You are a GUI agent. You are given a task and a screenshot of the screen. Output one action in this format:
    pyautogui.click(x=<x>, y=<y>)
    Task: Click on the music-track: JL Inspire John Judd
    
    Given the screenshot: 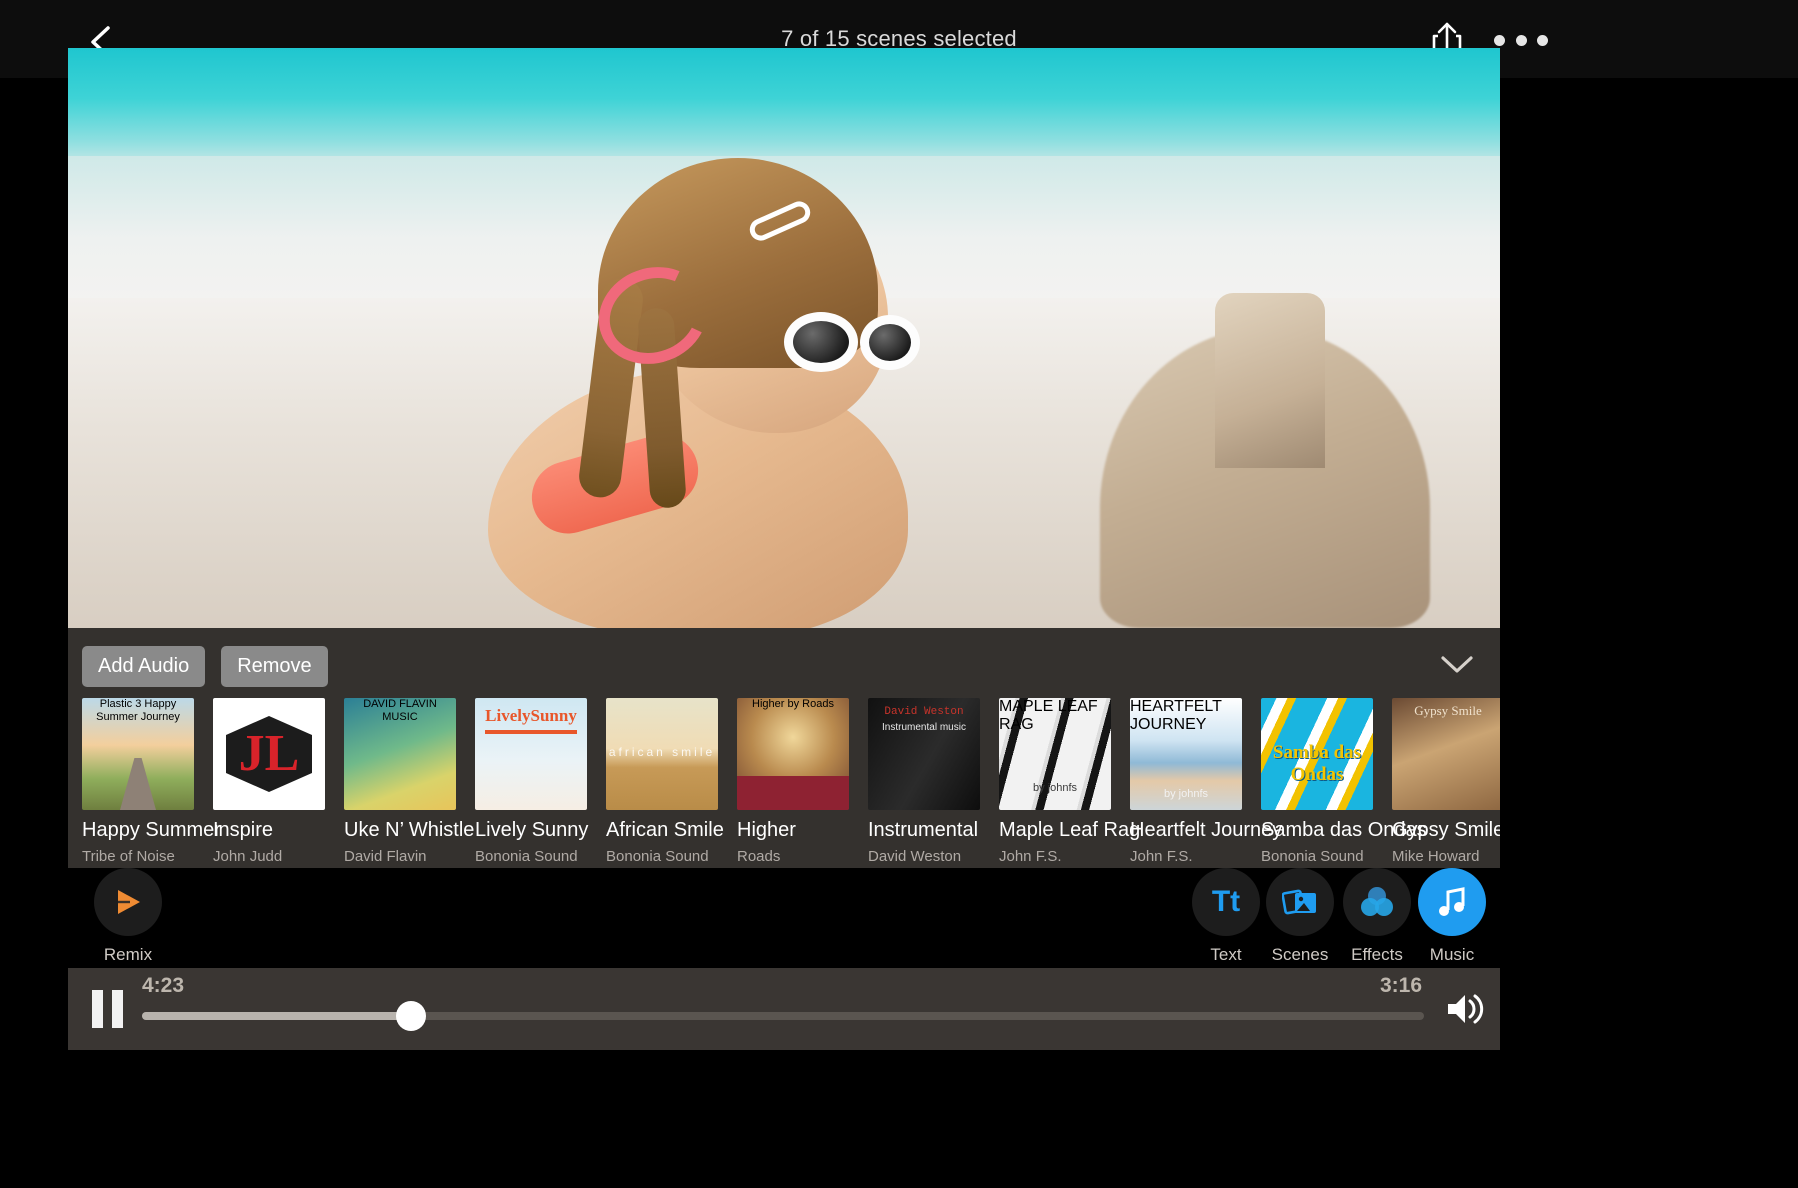 What is the action you would take?
    pyautogui.click(x=278, y=783)
    